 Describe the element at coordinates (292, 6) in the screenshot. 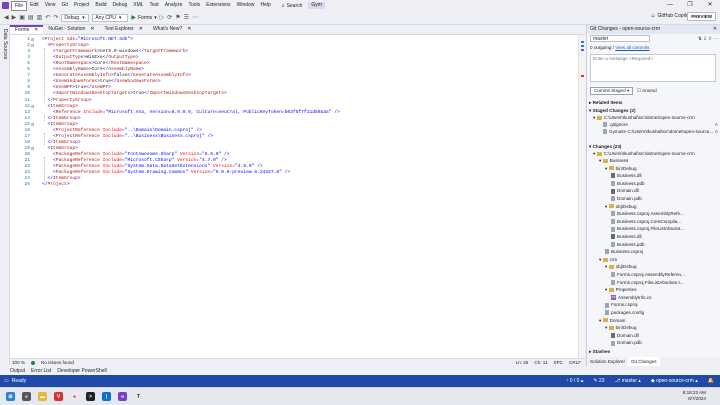

I see `search-button: ⌕ Search` at that location.